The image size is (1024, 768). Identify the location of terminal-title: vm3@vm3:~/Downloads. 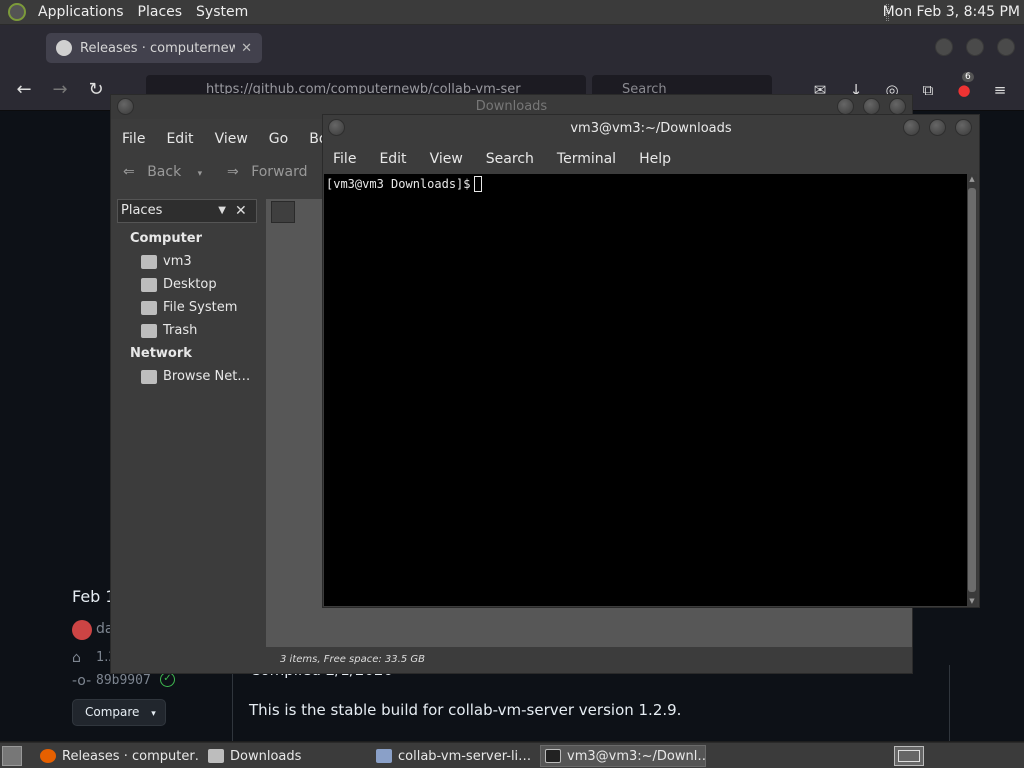
(651, 128).